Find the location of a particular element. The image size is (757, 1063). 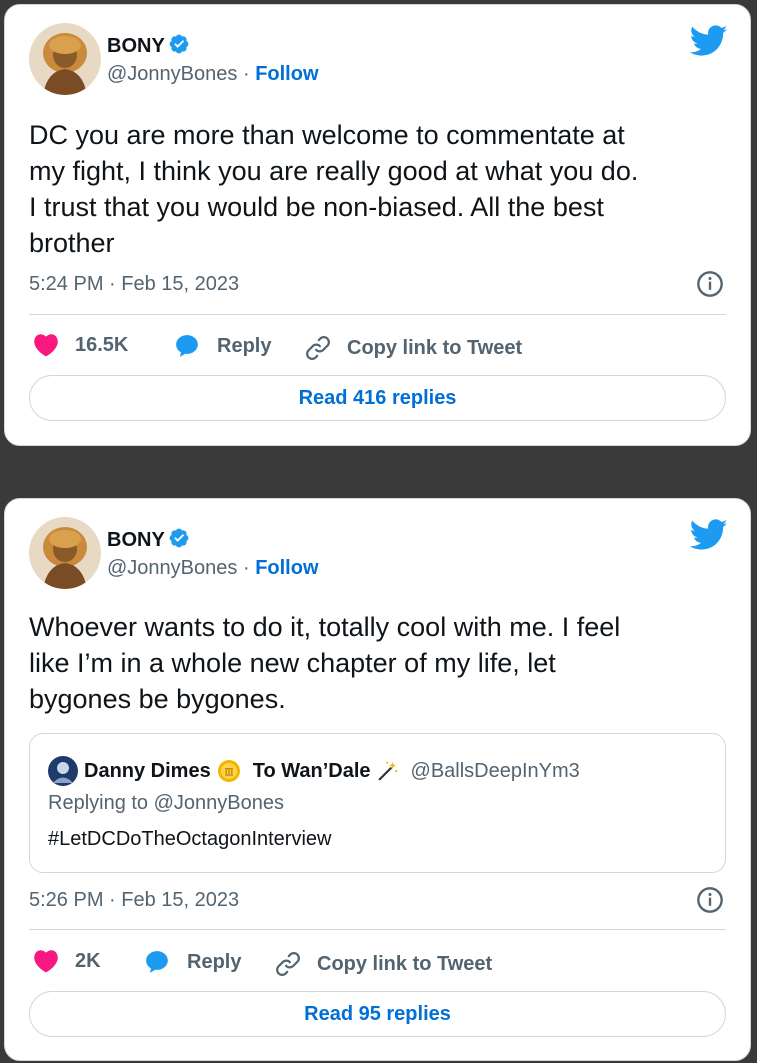

coin-emoji-icon is located at coordinates (228, 771).